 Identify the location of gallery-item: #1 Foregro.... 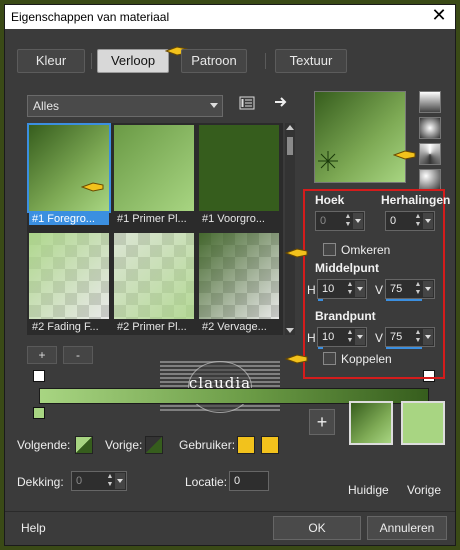
(69, 176).